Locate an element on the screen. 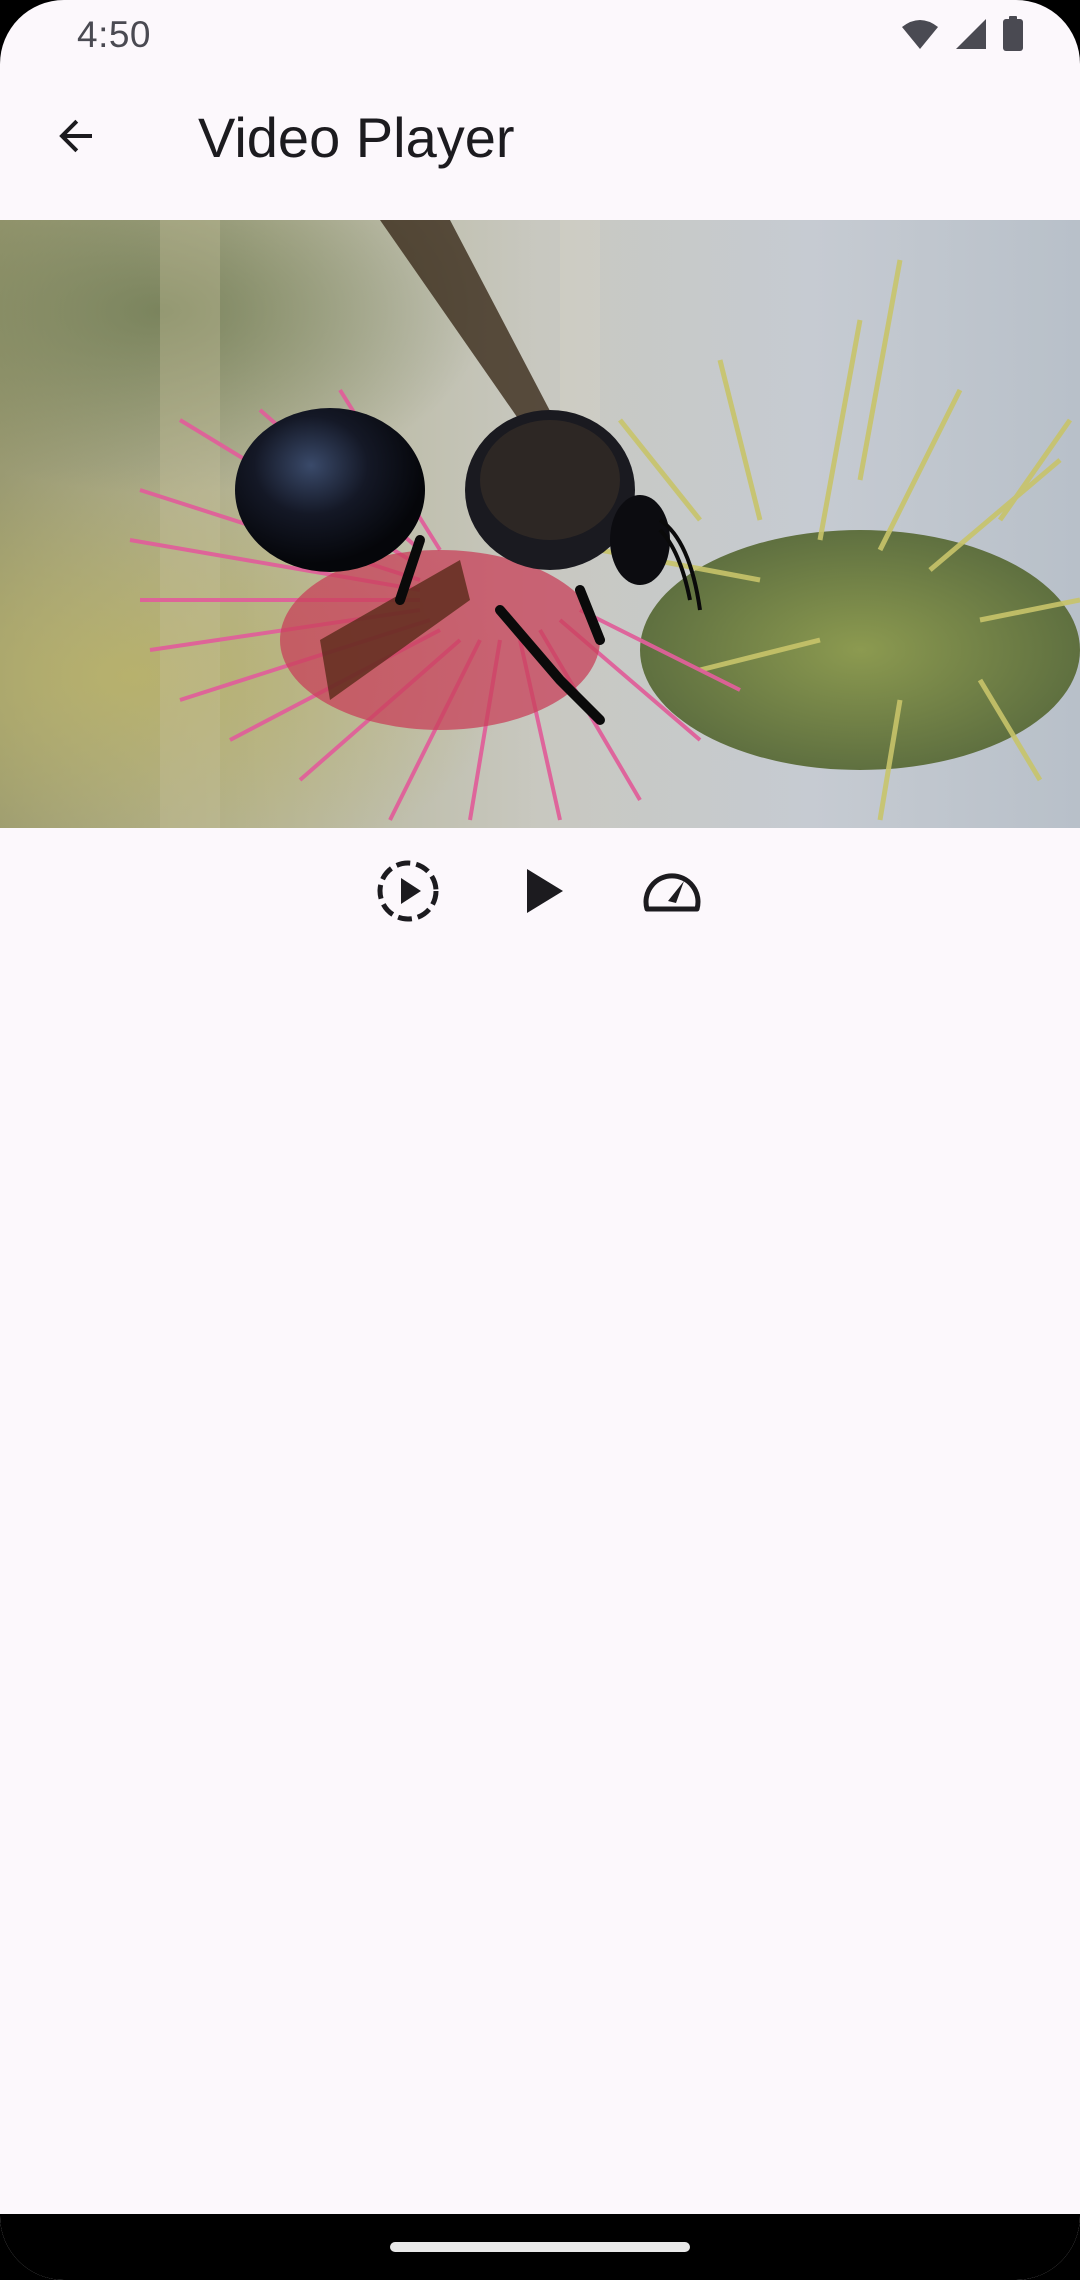 The height and width of the screenshot is (2280, 1080). play-icon is located at coordinates (543, 893).